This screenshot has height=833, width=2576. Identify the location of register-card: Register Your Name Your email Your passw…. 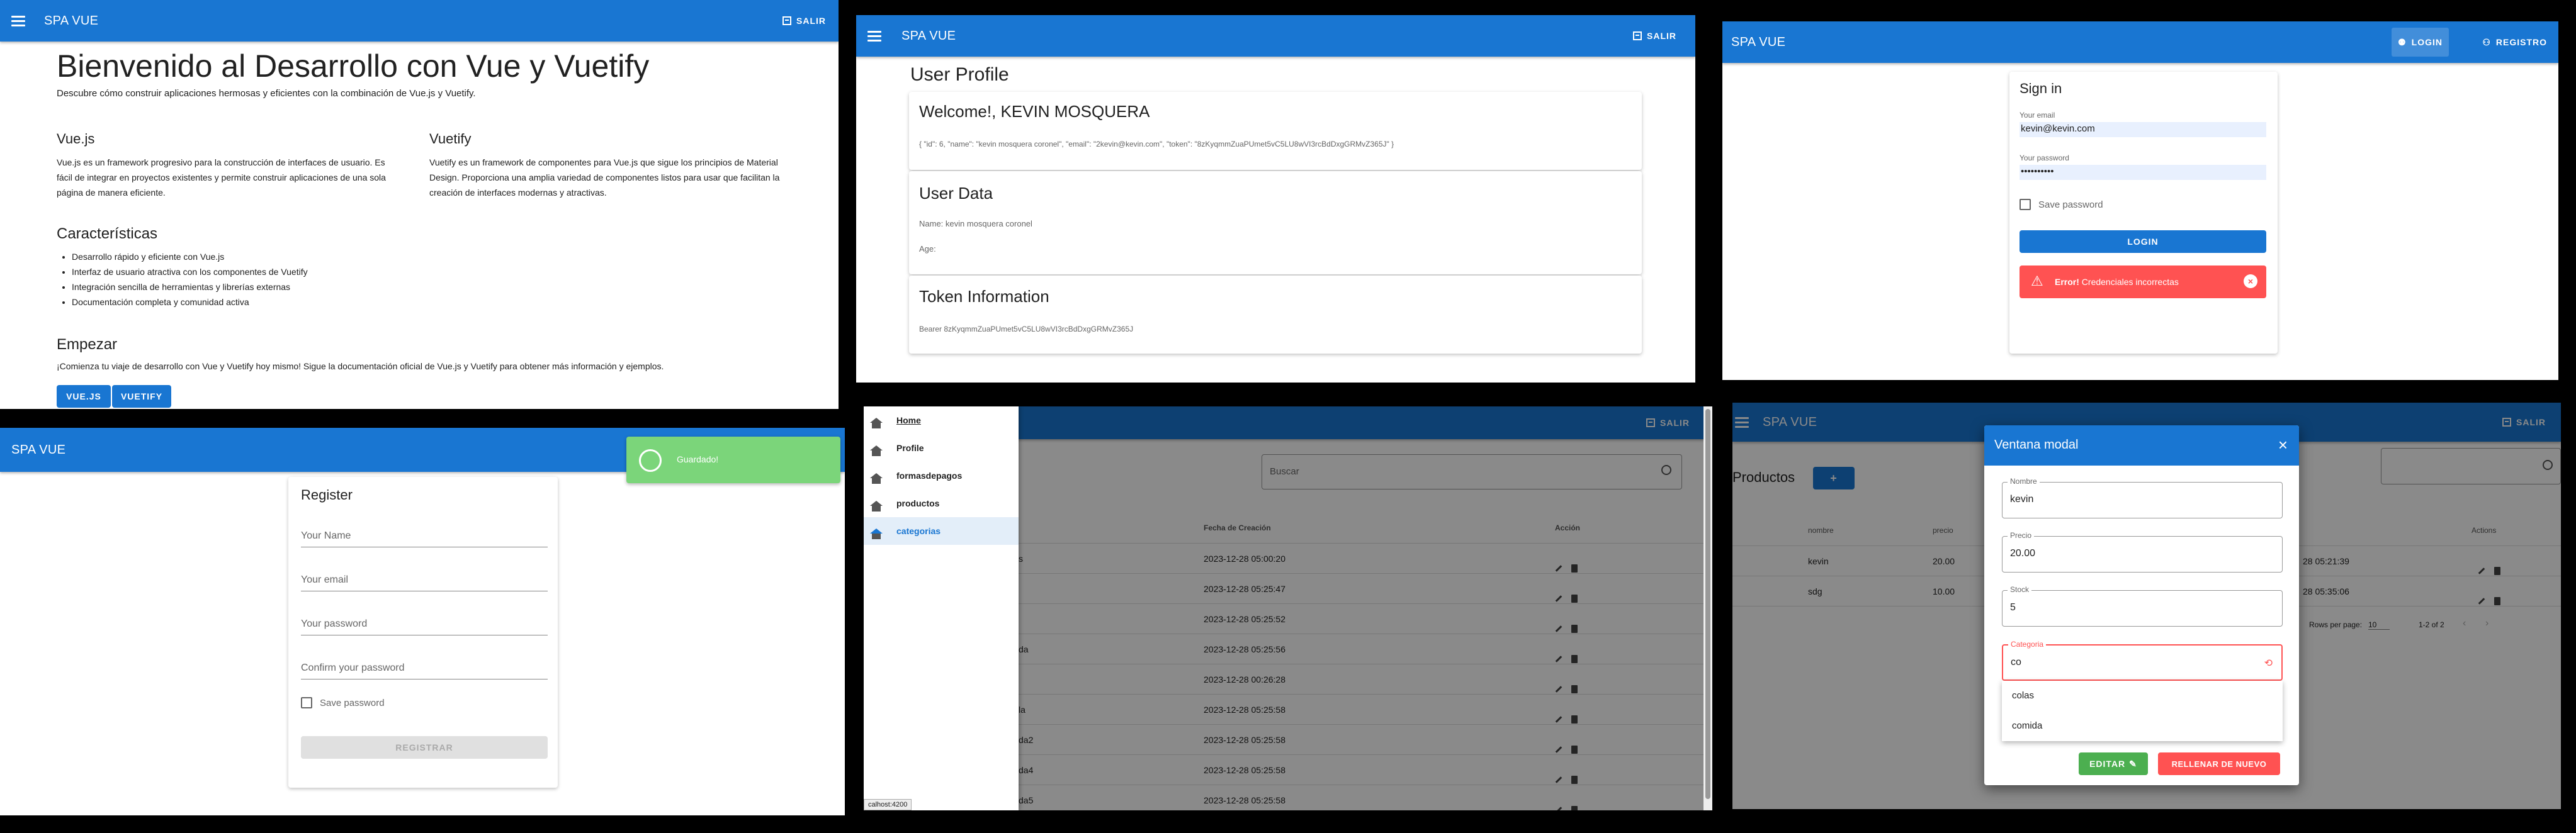
(423, 632).